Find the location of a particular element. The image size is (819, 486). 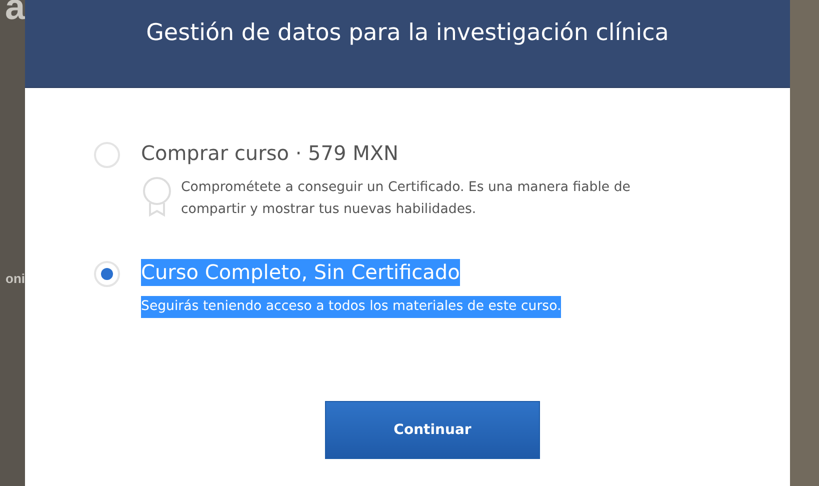

option-label: Comprar curso · 579 MXN is located at coordinates (270, 153).